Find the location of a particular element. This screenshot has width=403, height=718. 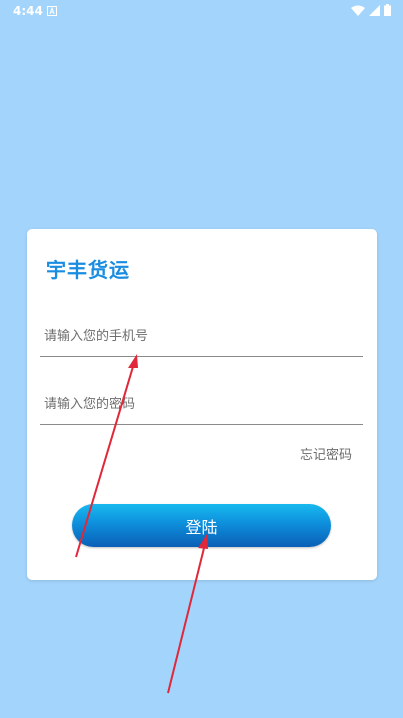

forgot-password-link: 忘记密码 is located at coordinates (326, 453).